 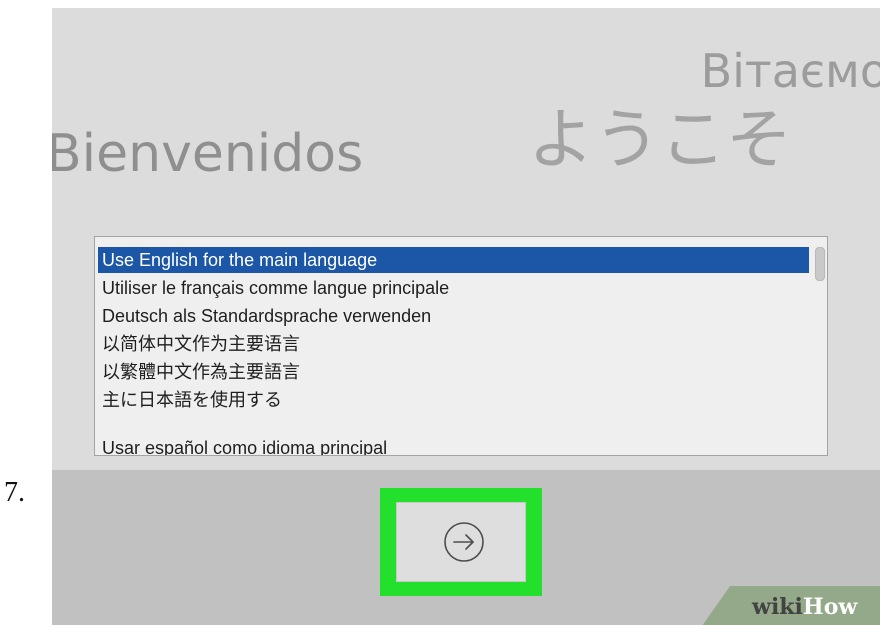 I want to click on continue-button, so click(x=461, y=542).